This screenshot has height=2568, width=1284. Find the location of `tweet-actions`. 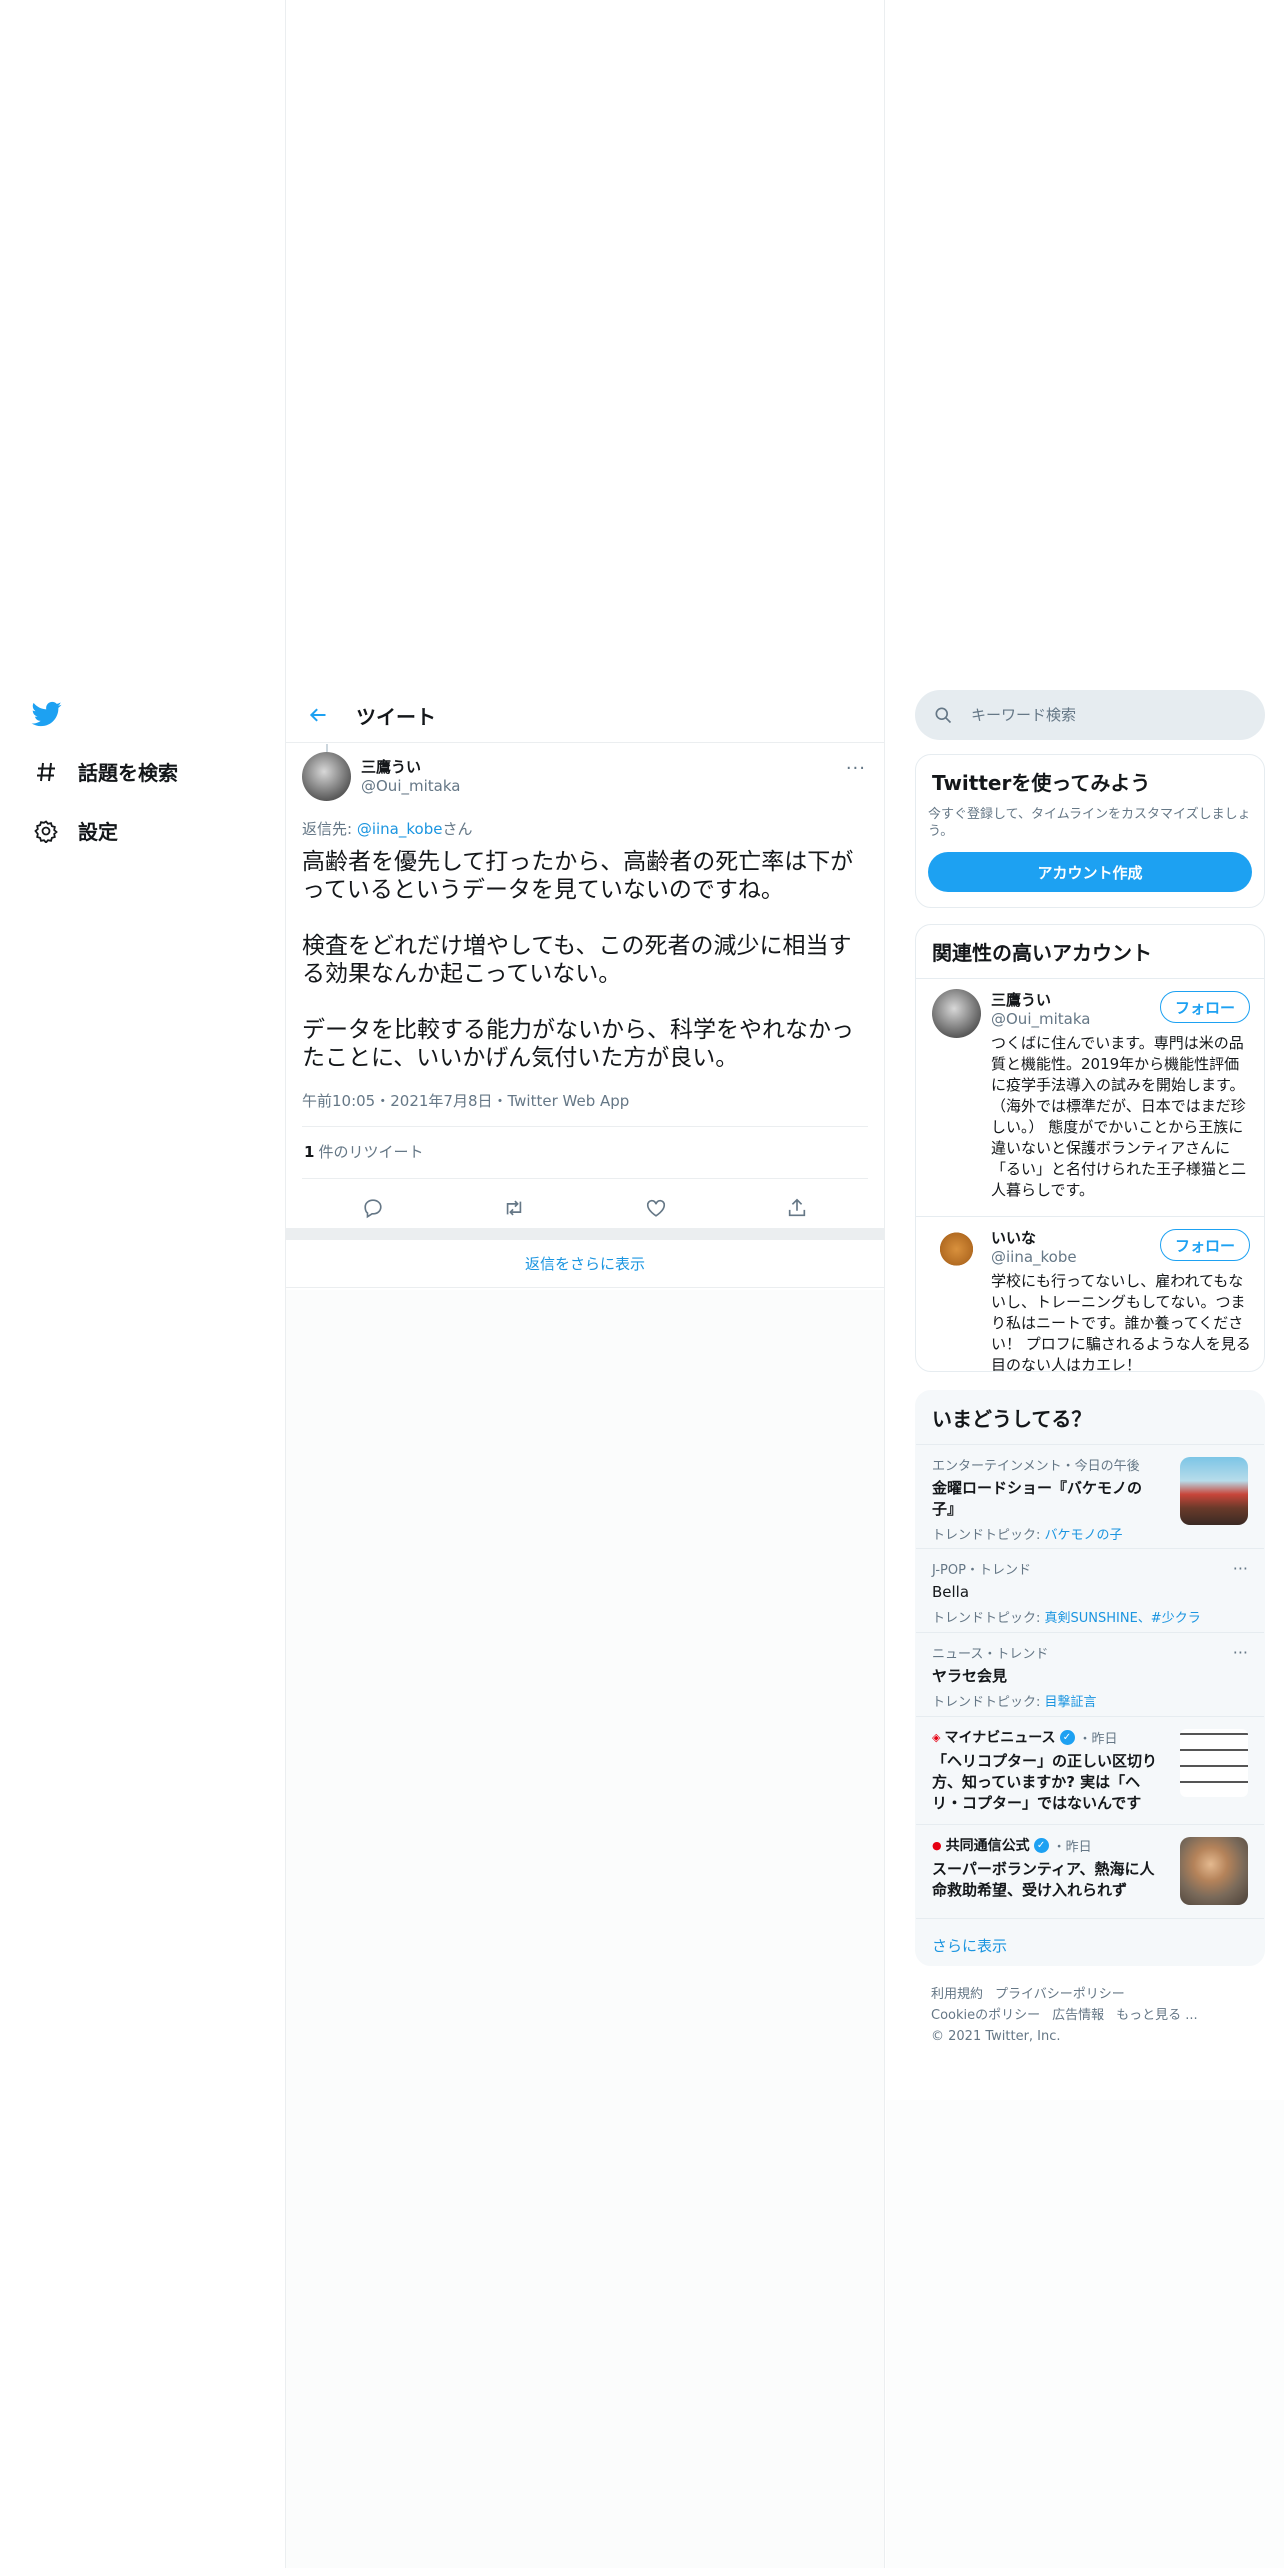

tweet-actions is located at coordinates (585, 1208).